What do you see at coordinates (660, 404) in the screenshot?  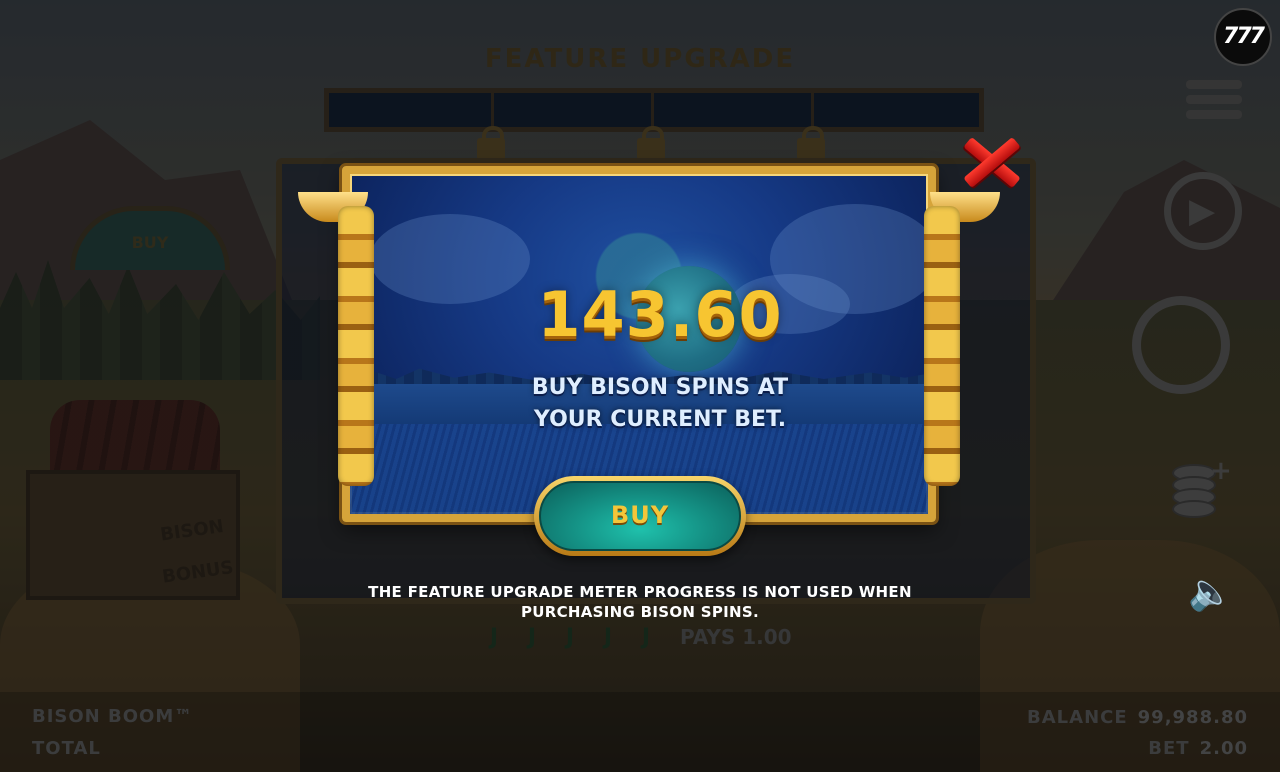 I see `buy-description: BUY BISON SPINS AT YOUR CURRENT BET.` at bounding box center [660, 404].